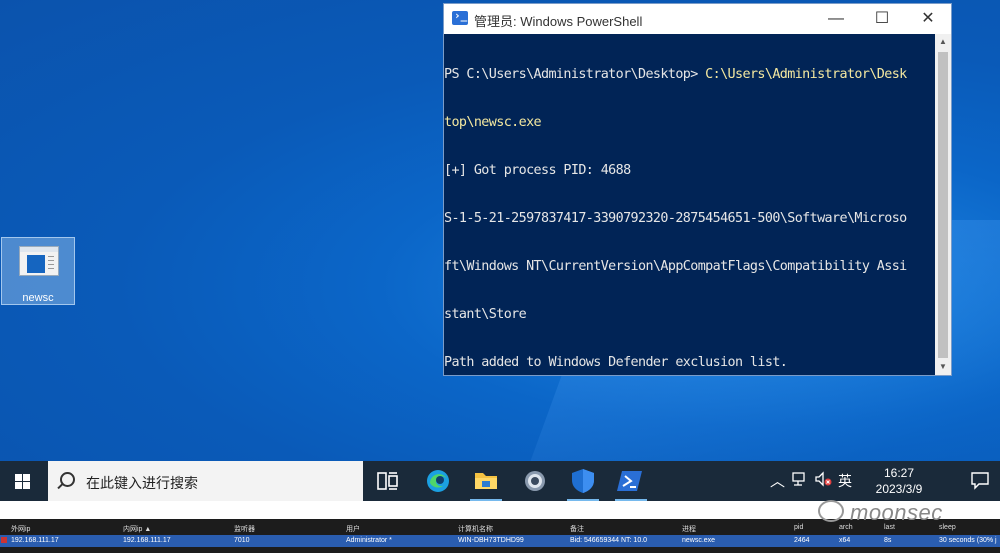 The height and width of the screenshot is (553, 1000). Describe the element at coordinates (836, 19) in the screenshot. I see `minimize-button: —` at that location.